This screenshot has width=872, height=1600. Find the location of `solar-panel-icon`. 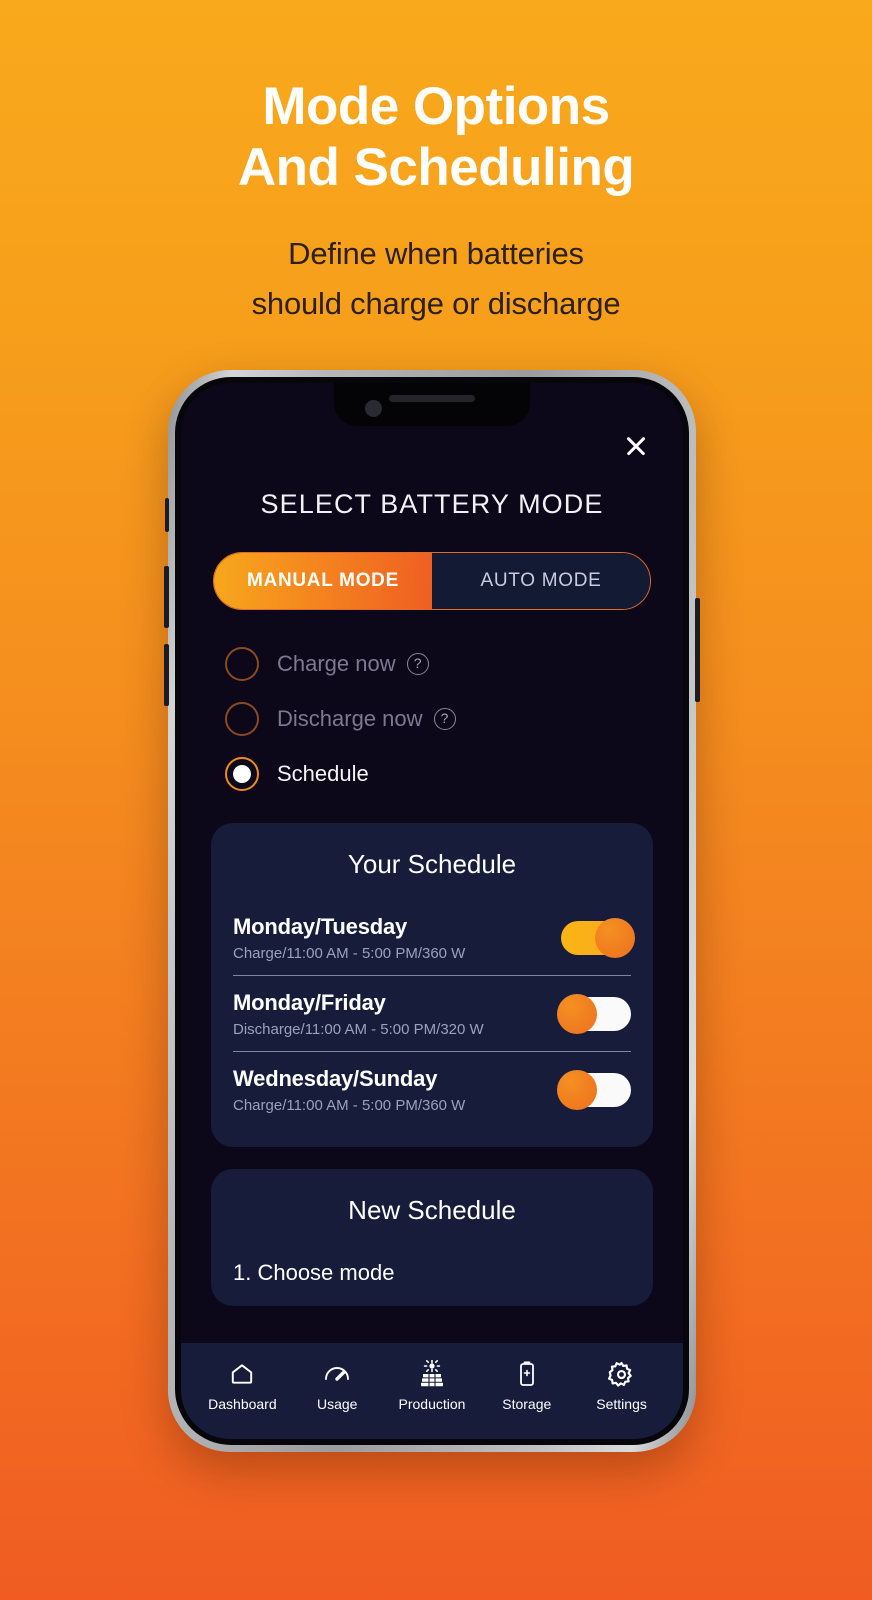

solar-panel-icon is located at coordinates (432, 1374).